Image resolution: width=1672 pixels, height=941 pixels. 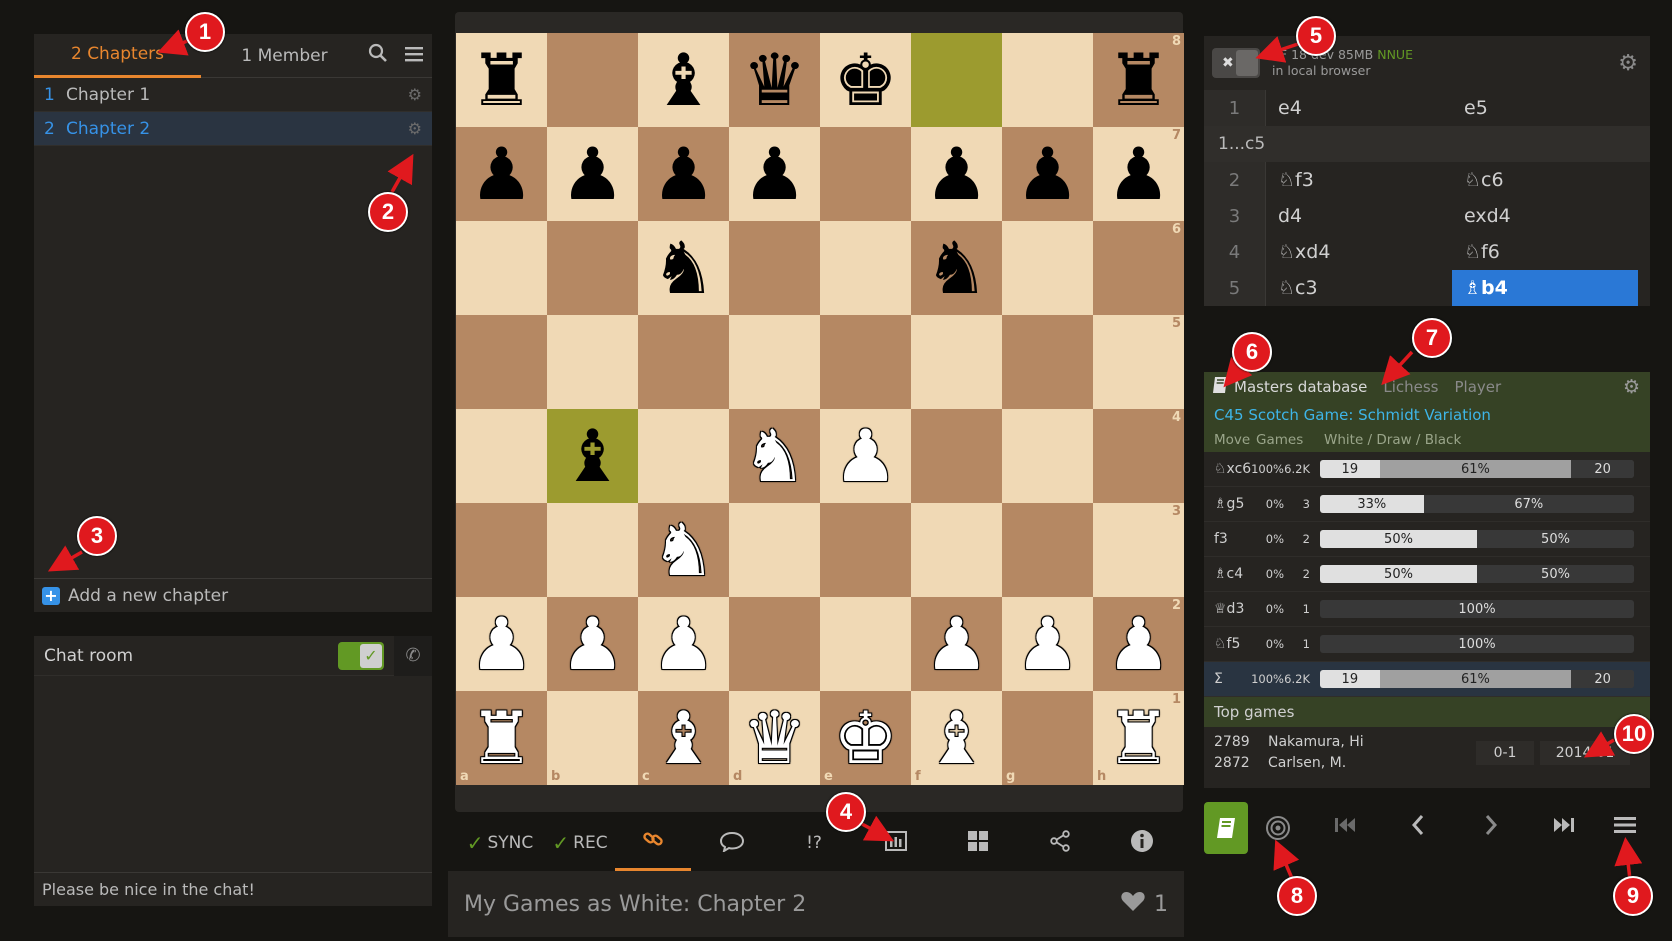 What do you see at coordinates (1478, 387) in the screenshot?
I see `tab-player: Player` at bounding box center [1478, 387].